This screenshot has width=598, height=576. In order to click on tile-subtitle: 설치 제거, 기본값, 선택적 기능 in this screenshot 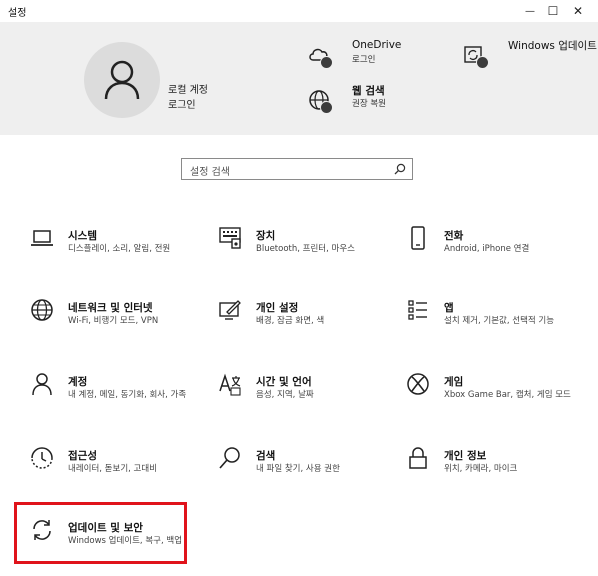, I will do `click(499, 321)`.